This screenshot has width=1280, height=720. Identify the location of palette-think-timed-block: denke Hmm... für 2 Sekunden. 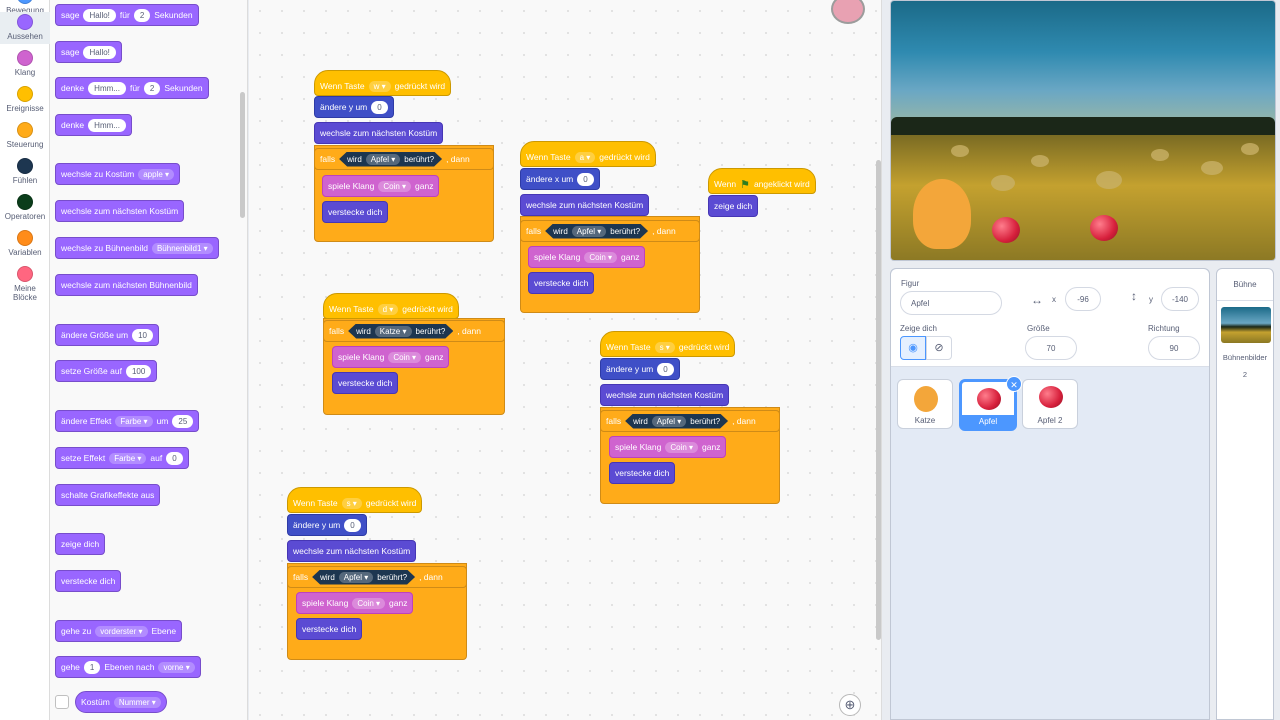
(132, 88).